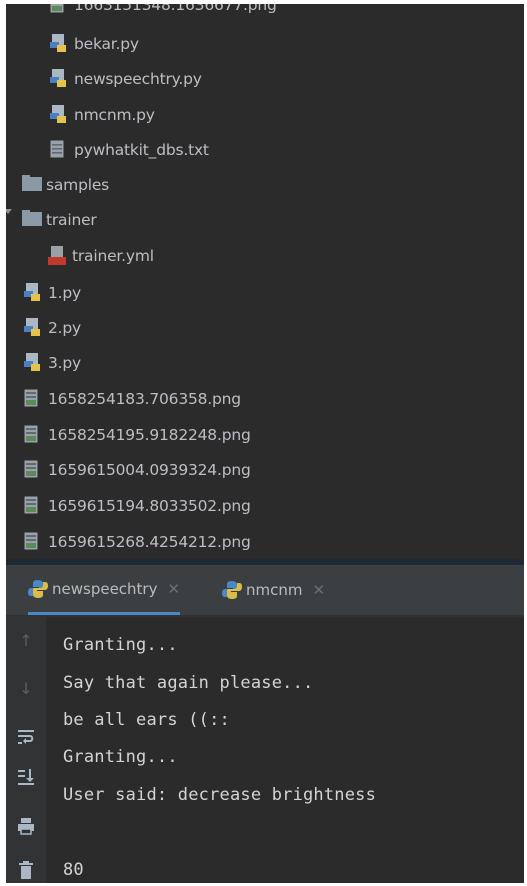 This screenshot has height=886, width=527. I want to click on tree-item-python: 3.py, so click(52, 363).